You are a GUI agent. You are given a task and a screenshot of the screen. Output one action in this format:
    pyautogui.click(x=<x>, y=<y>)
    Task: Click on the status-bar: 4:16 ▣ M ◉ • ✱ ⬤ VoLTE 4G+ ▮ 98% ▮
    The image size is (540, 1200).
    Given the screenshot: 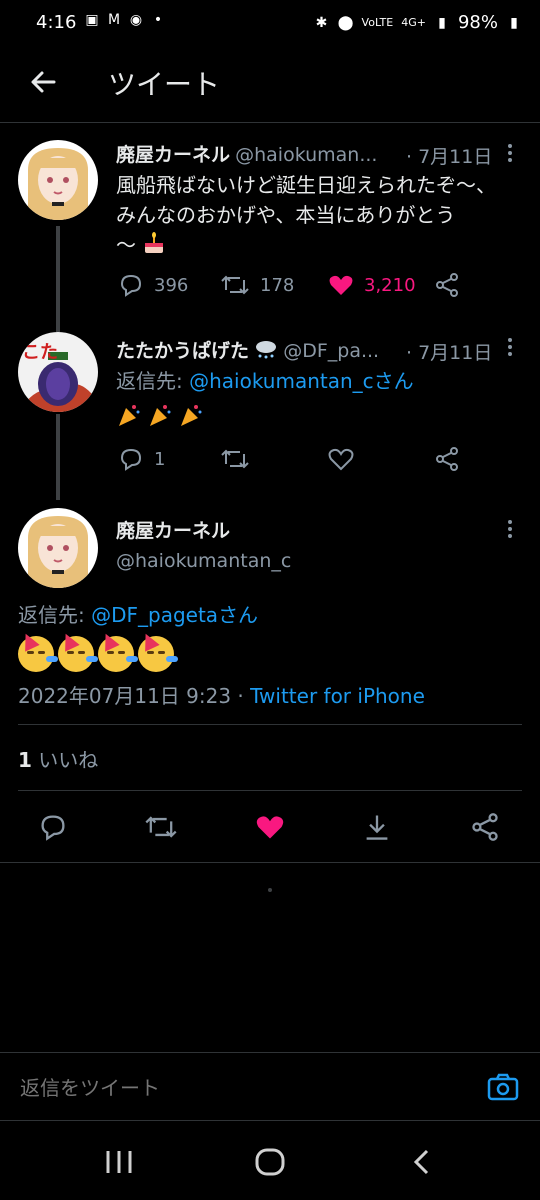 What is the action you would take?
    pyautogui.click(x=270, y=24)
    